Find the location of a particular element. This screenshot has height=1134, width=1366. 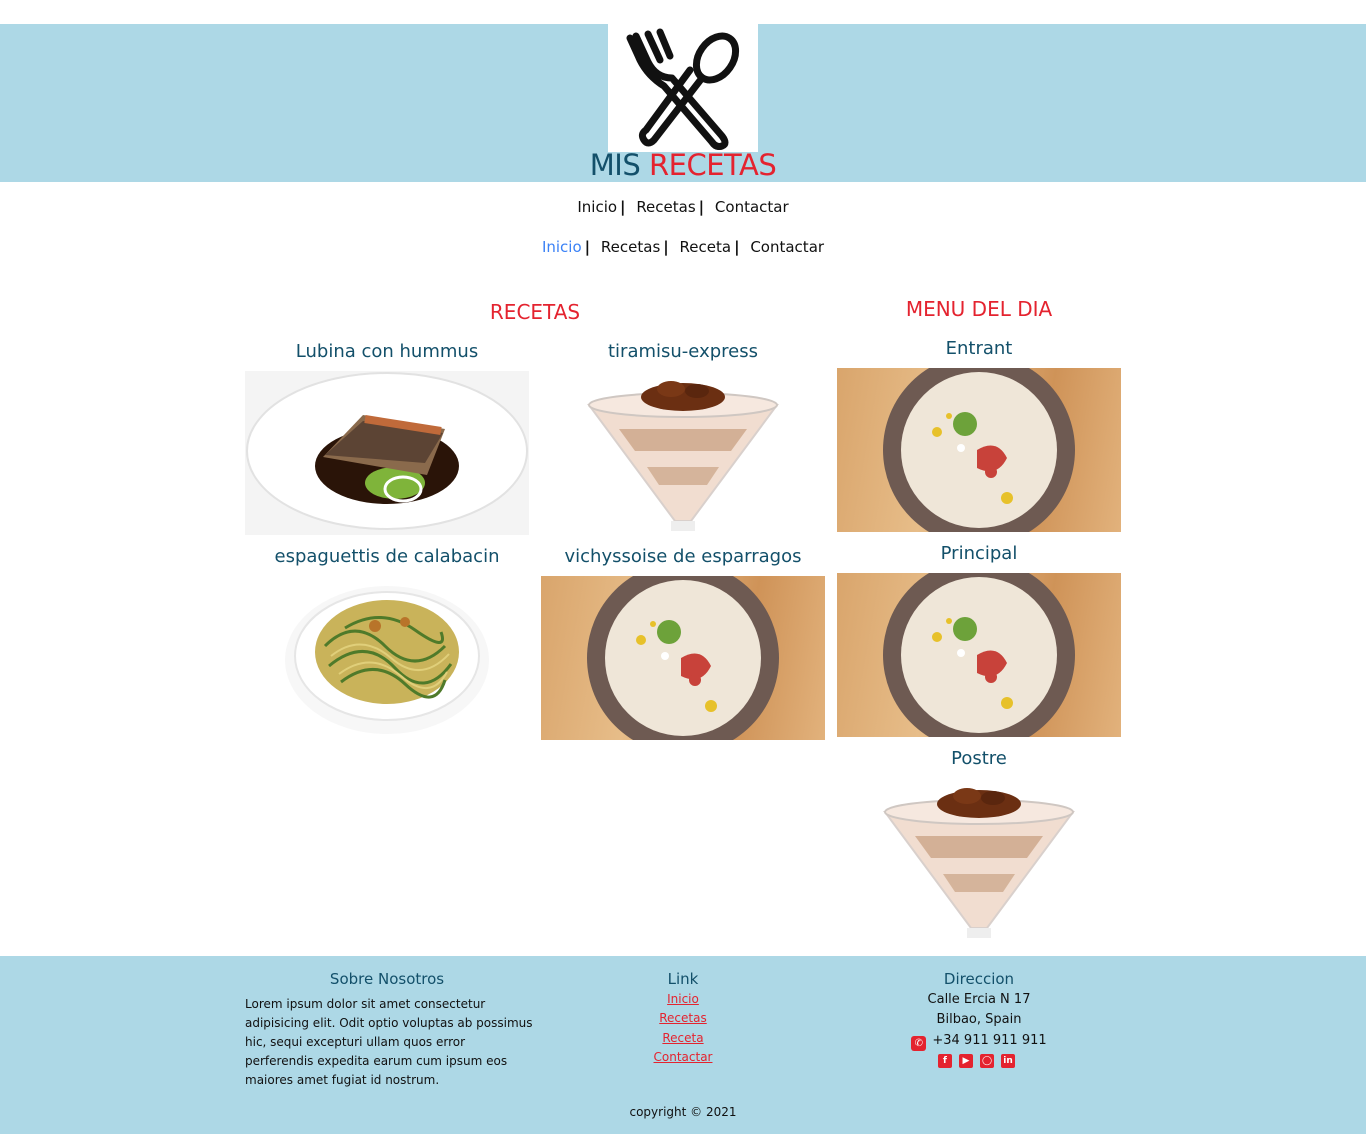

nav-link-inicio: Inicio is located at coordinates (597, 207).